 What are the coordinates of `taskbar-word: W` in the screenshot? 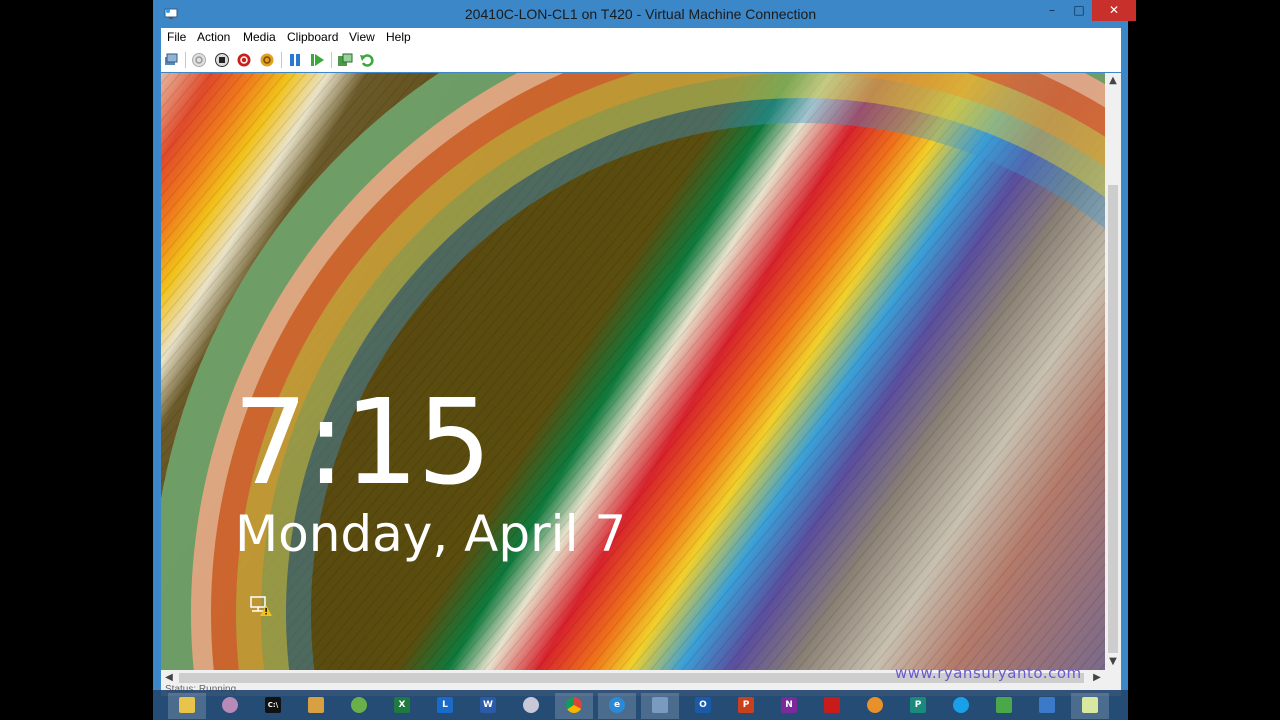 It's located at (488, 706).